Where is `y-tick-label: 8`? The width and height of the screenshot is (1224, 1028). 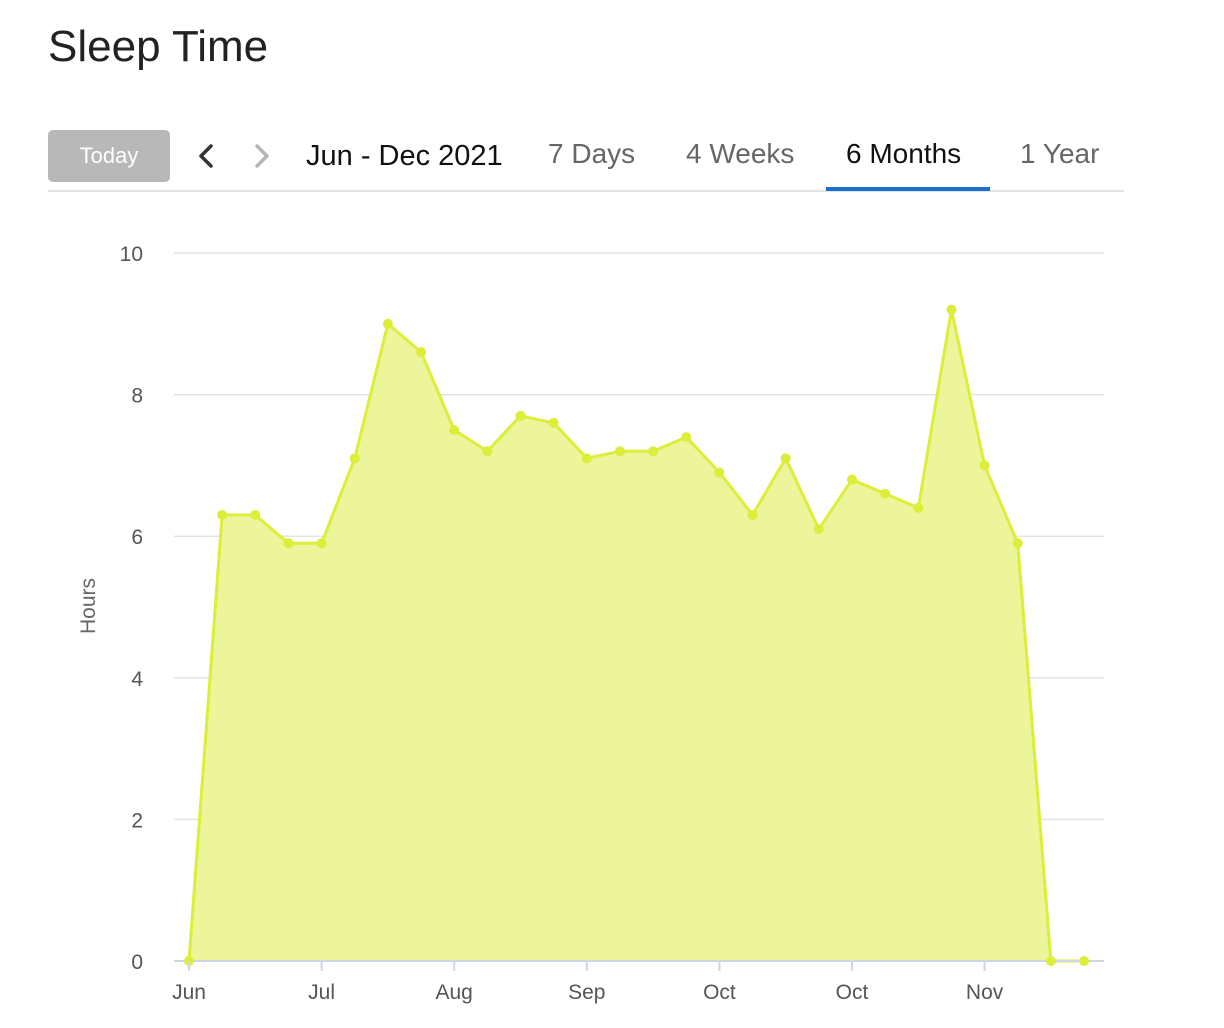
y-tick-label: 8 is located at coordinates (137, 396).